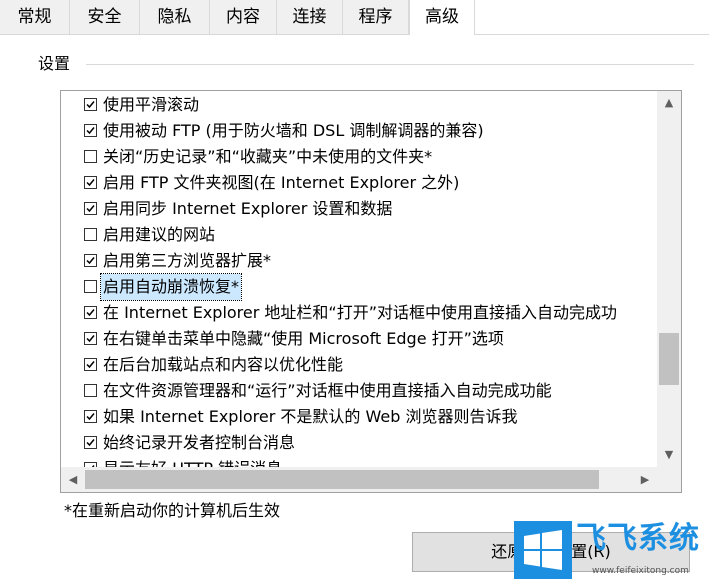 This screenshot has width=709, height=581. Describe the element at coordinates (171, 287) in the screenshot. I see `setting-label-selected: 启用自动崩溃恢复*` at that location.